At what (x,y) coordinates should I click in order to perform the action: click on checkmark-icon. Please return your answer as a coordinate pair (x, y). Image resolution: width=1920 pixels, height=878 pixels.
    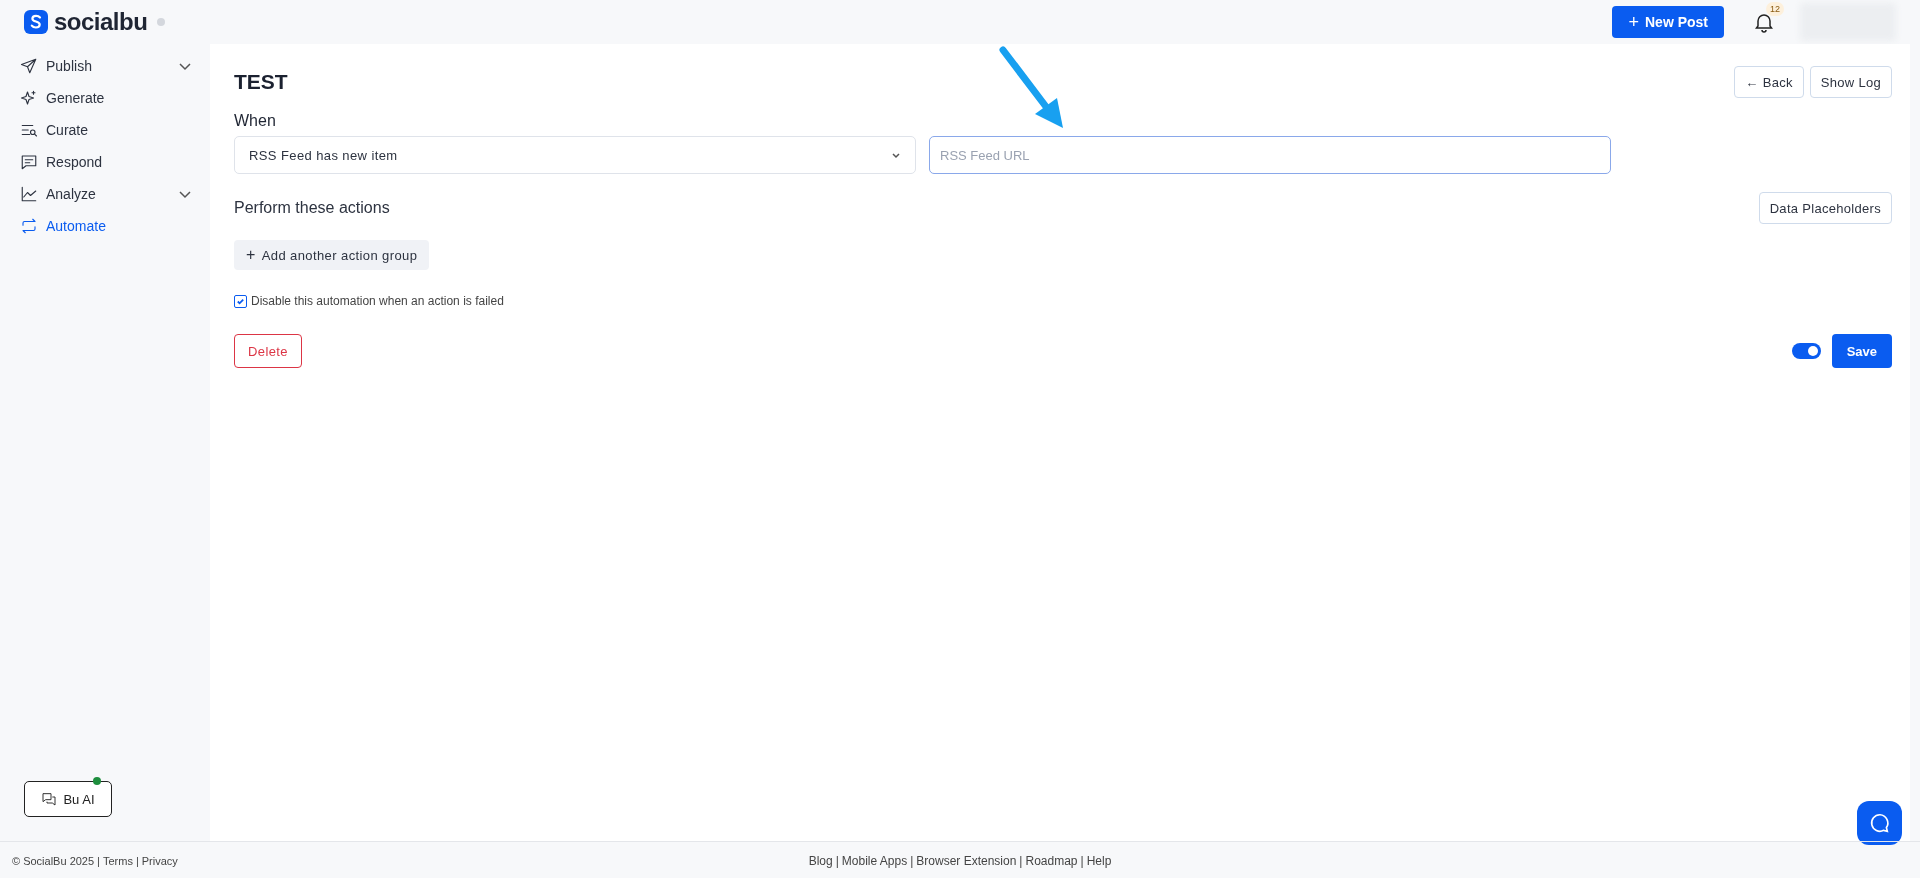
    Looking at the image, I should click on (240, 301).